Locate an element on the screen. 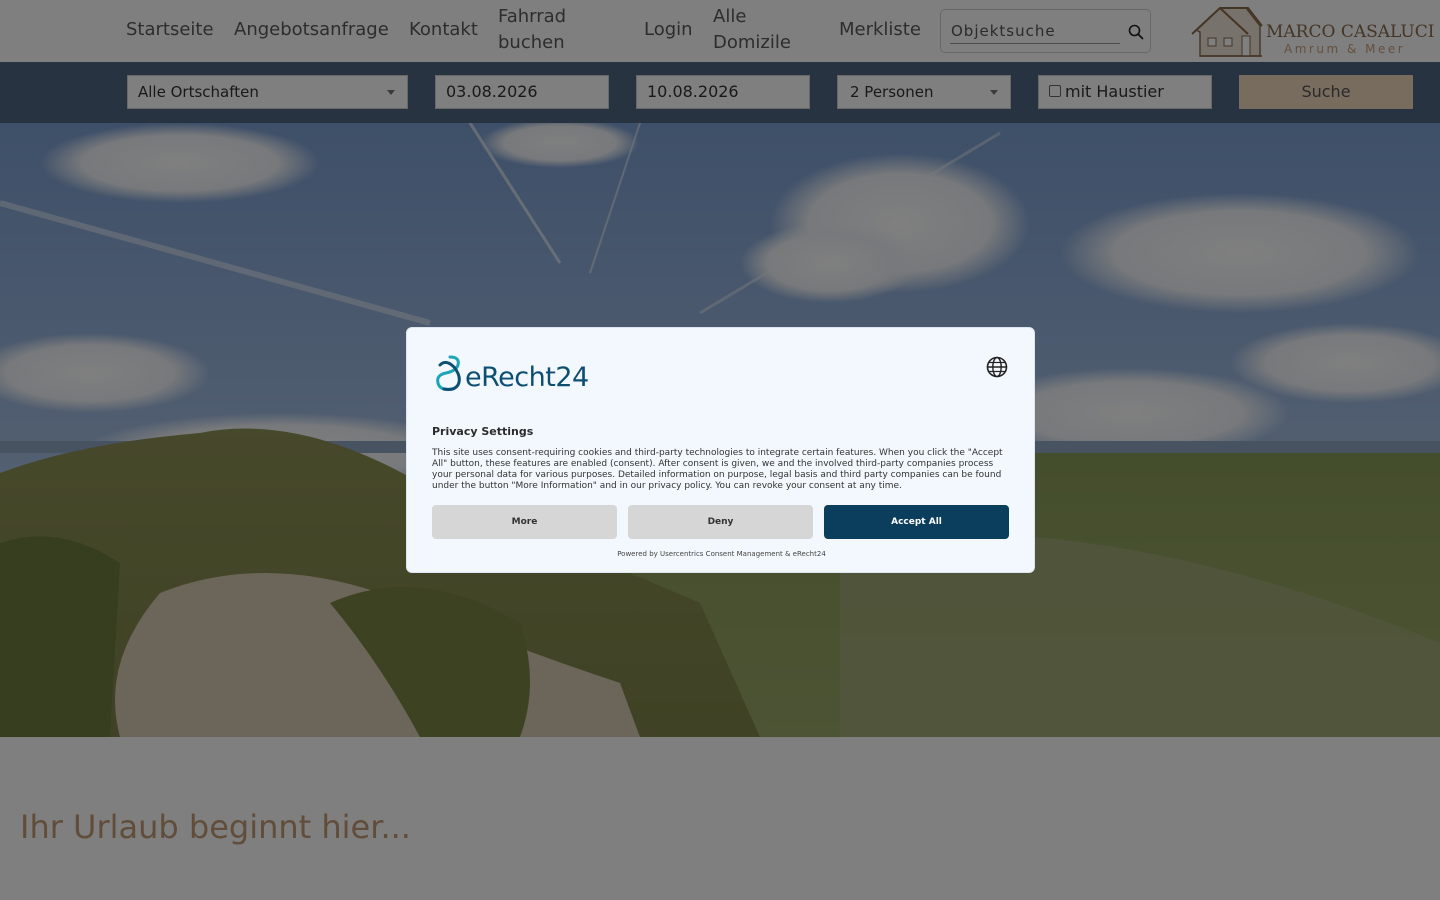 Image resolution: width=1440 pixels, height=900 pixels. globe-icon is located at coordinates (997, 367).